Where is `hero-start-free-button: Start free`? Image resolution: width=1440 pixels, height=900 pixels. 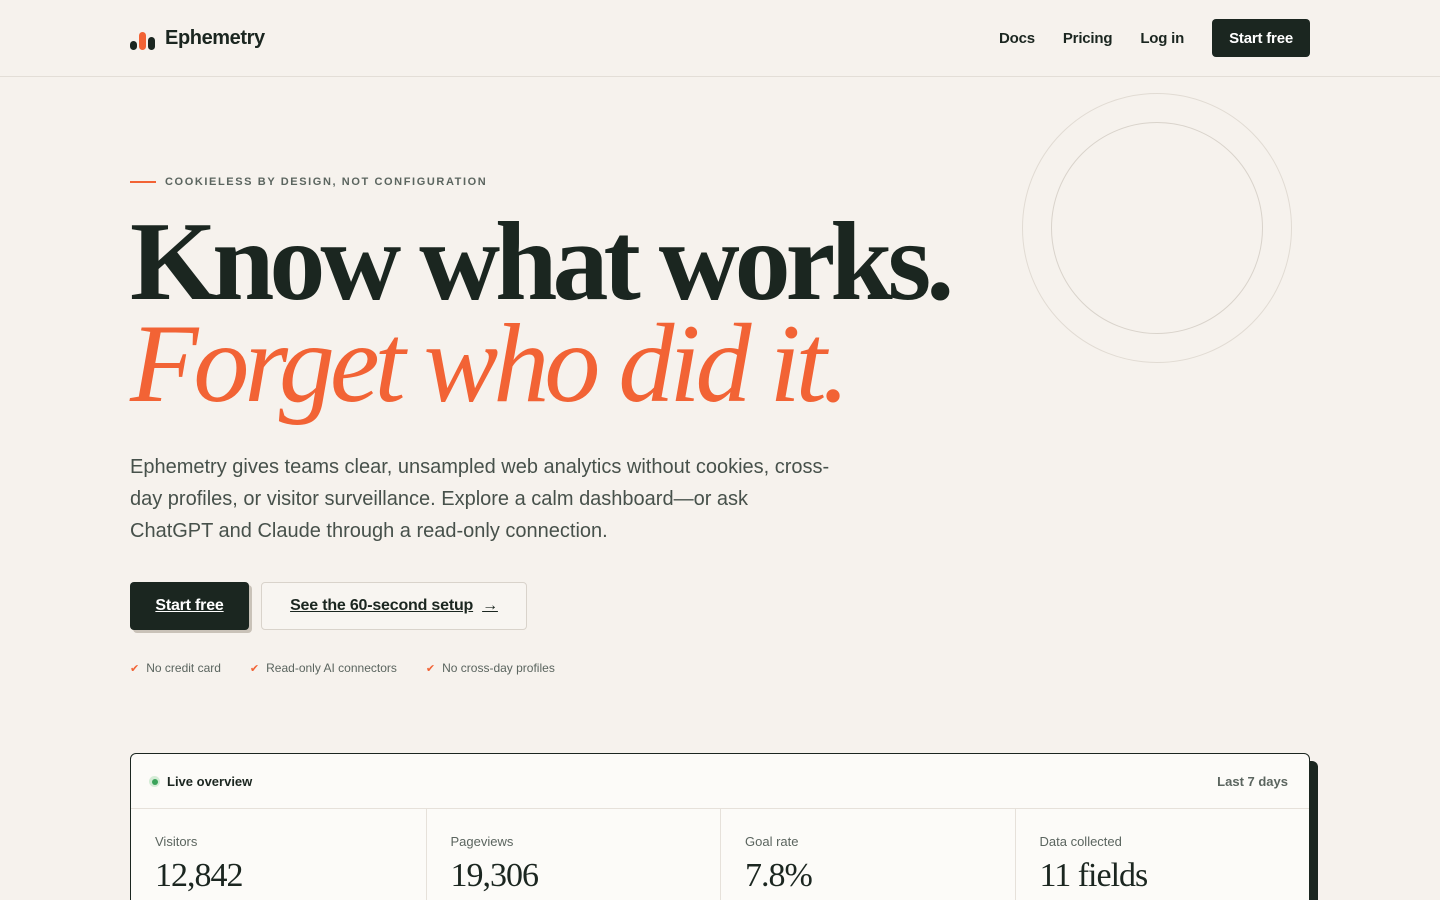 hero-start-free-button: Start free is located at coordinates (189, 606).